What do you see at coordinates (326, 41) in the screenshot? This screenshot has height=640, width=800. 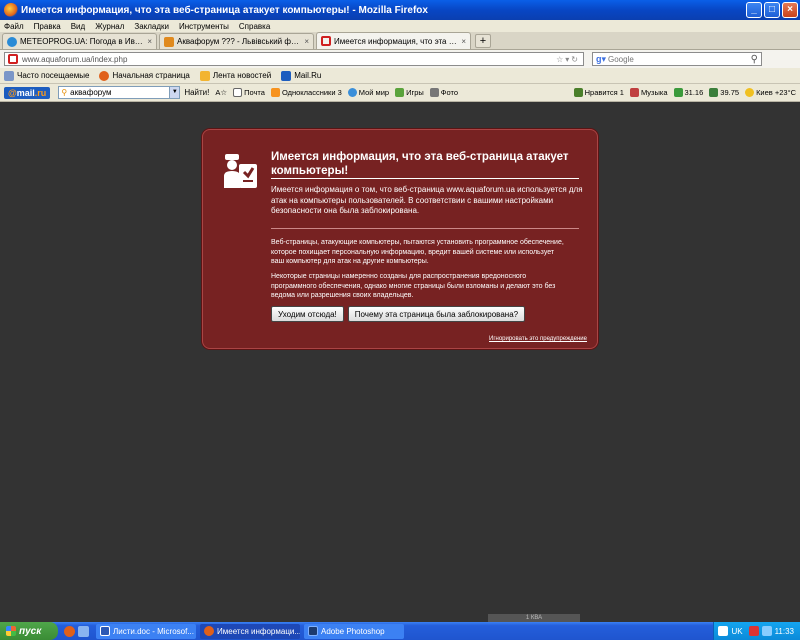 I see `warning-icon` at bounding box center [326, 41].